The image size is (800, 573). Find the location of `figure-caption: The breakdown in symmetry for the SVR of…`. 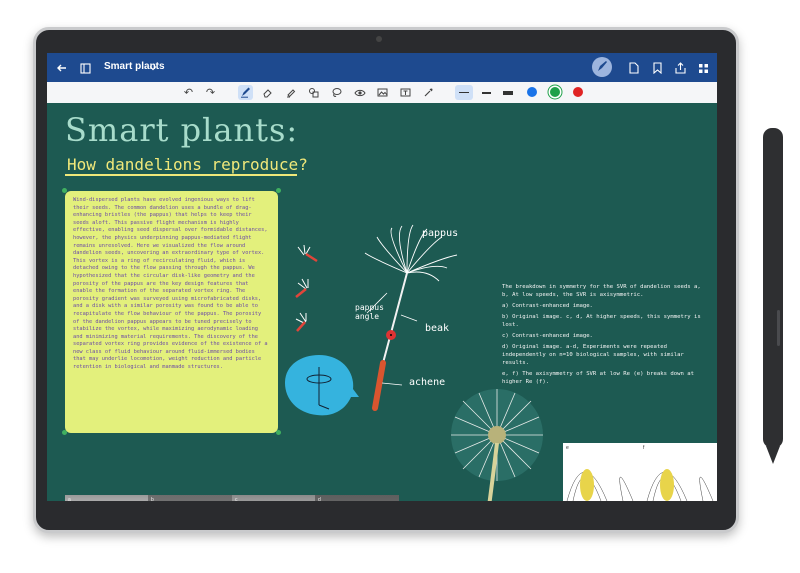

figure-caption: The breakdown in symmetry for the SVR of… is located at coordinates (604, 336).